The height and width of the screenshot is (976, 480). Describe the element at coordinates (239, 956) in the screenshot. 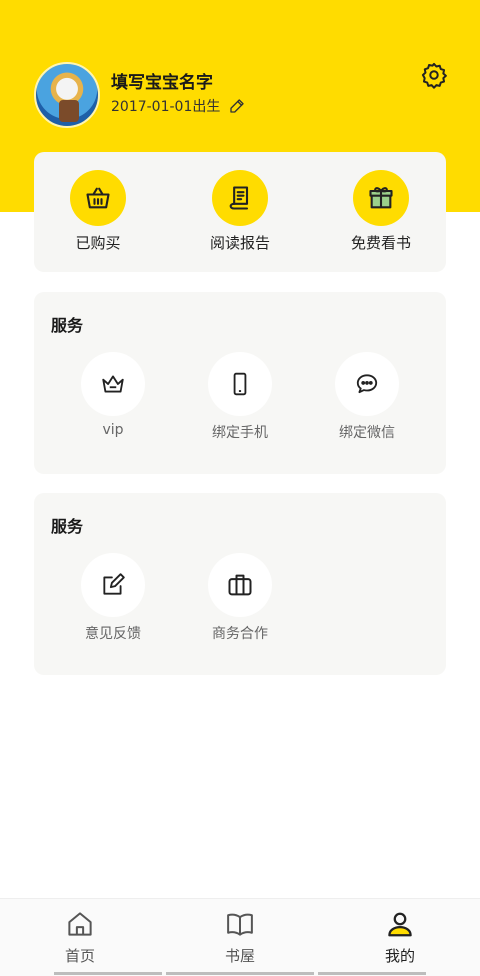

I see `tab-bookhouse-label: 书屋` at that location.